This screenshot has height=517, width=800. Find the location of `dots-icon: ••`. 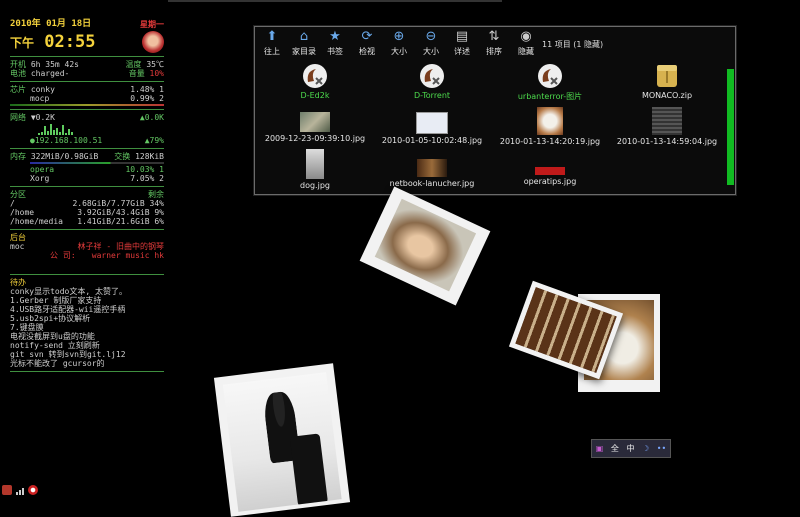

dots-icon: •• is located at coordinates (661, 448).